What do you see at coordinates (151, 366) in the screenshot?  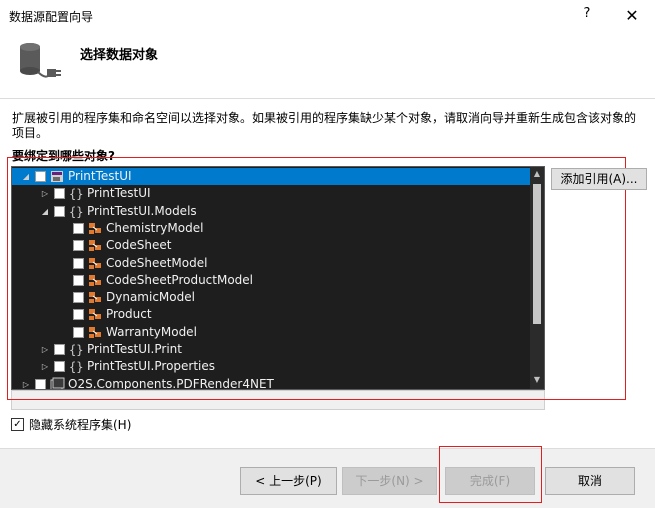 I see `tree-item-label: PrintTestUI.Properties` at bounding box center [151, 366].